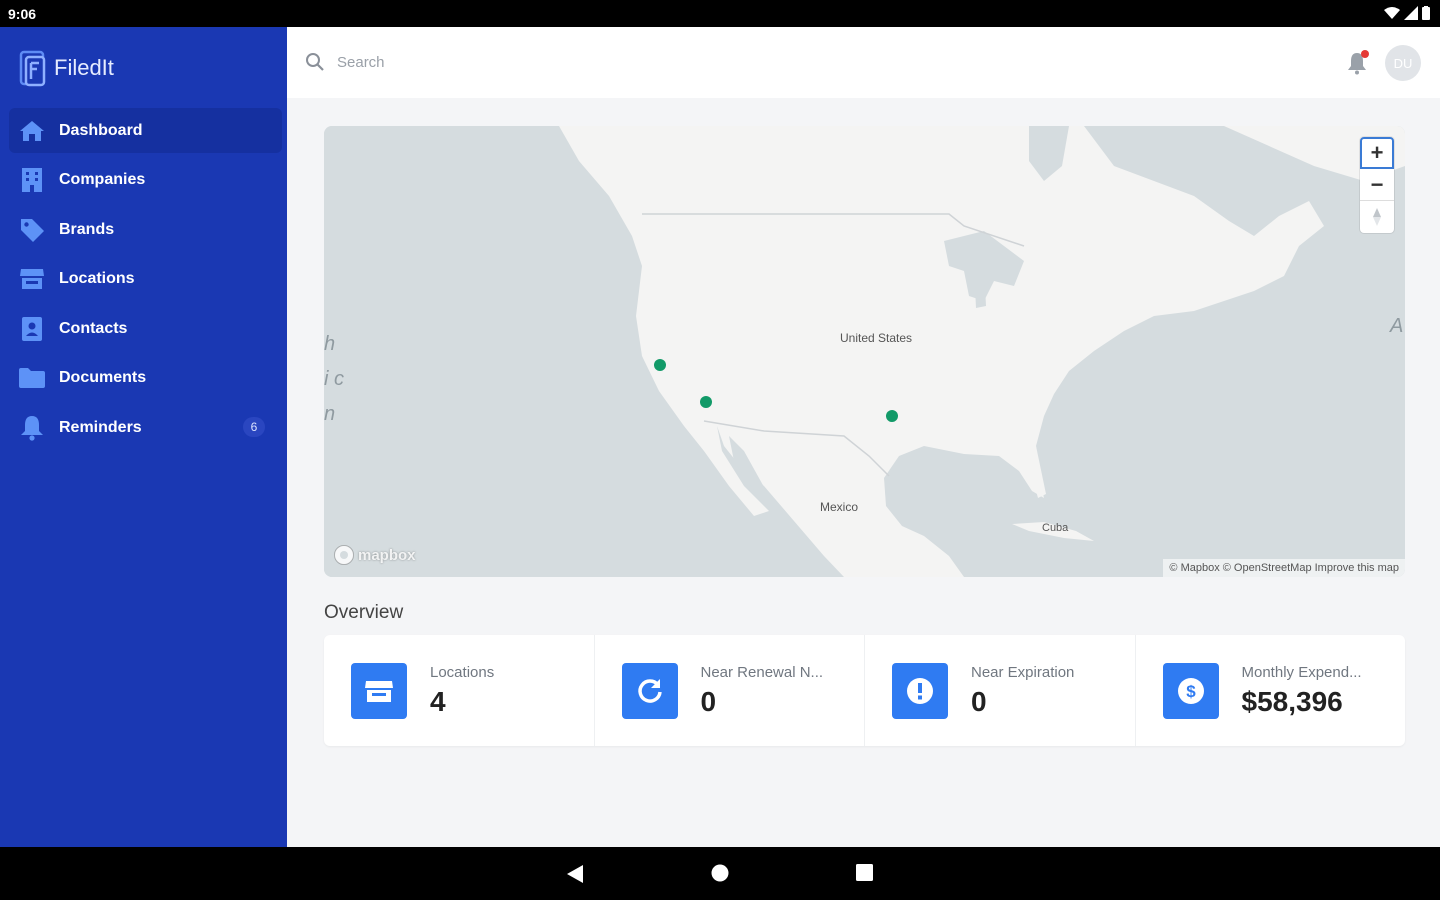 The height and width of the screenshot is (900, 1440). Describe the element at coordinates (102, 179) in the screenshot. I see `sidebar-item-label: Companies` at that location.